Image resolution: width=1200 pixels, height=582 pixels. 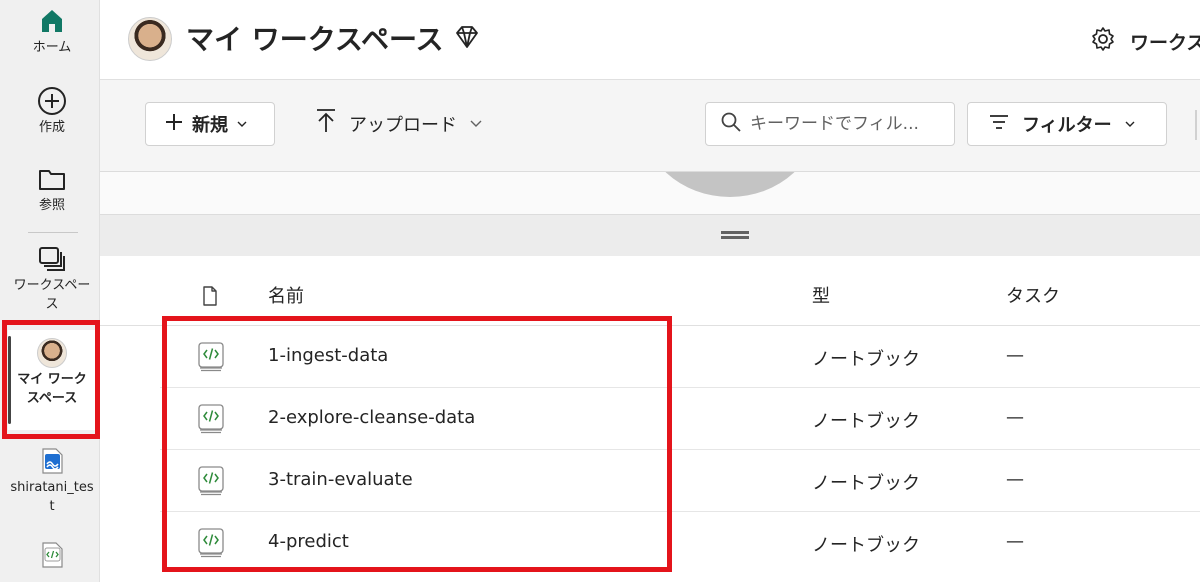 What do you see at coordinates (731, 124) in the screenshot?
I see `search-icon` at bounding box center [731, 124].